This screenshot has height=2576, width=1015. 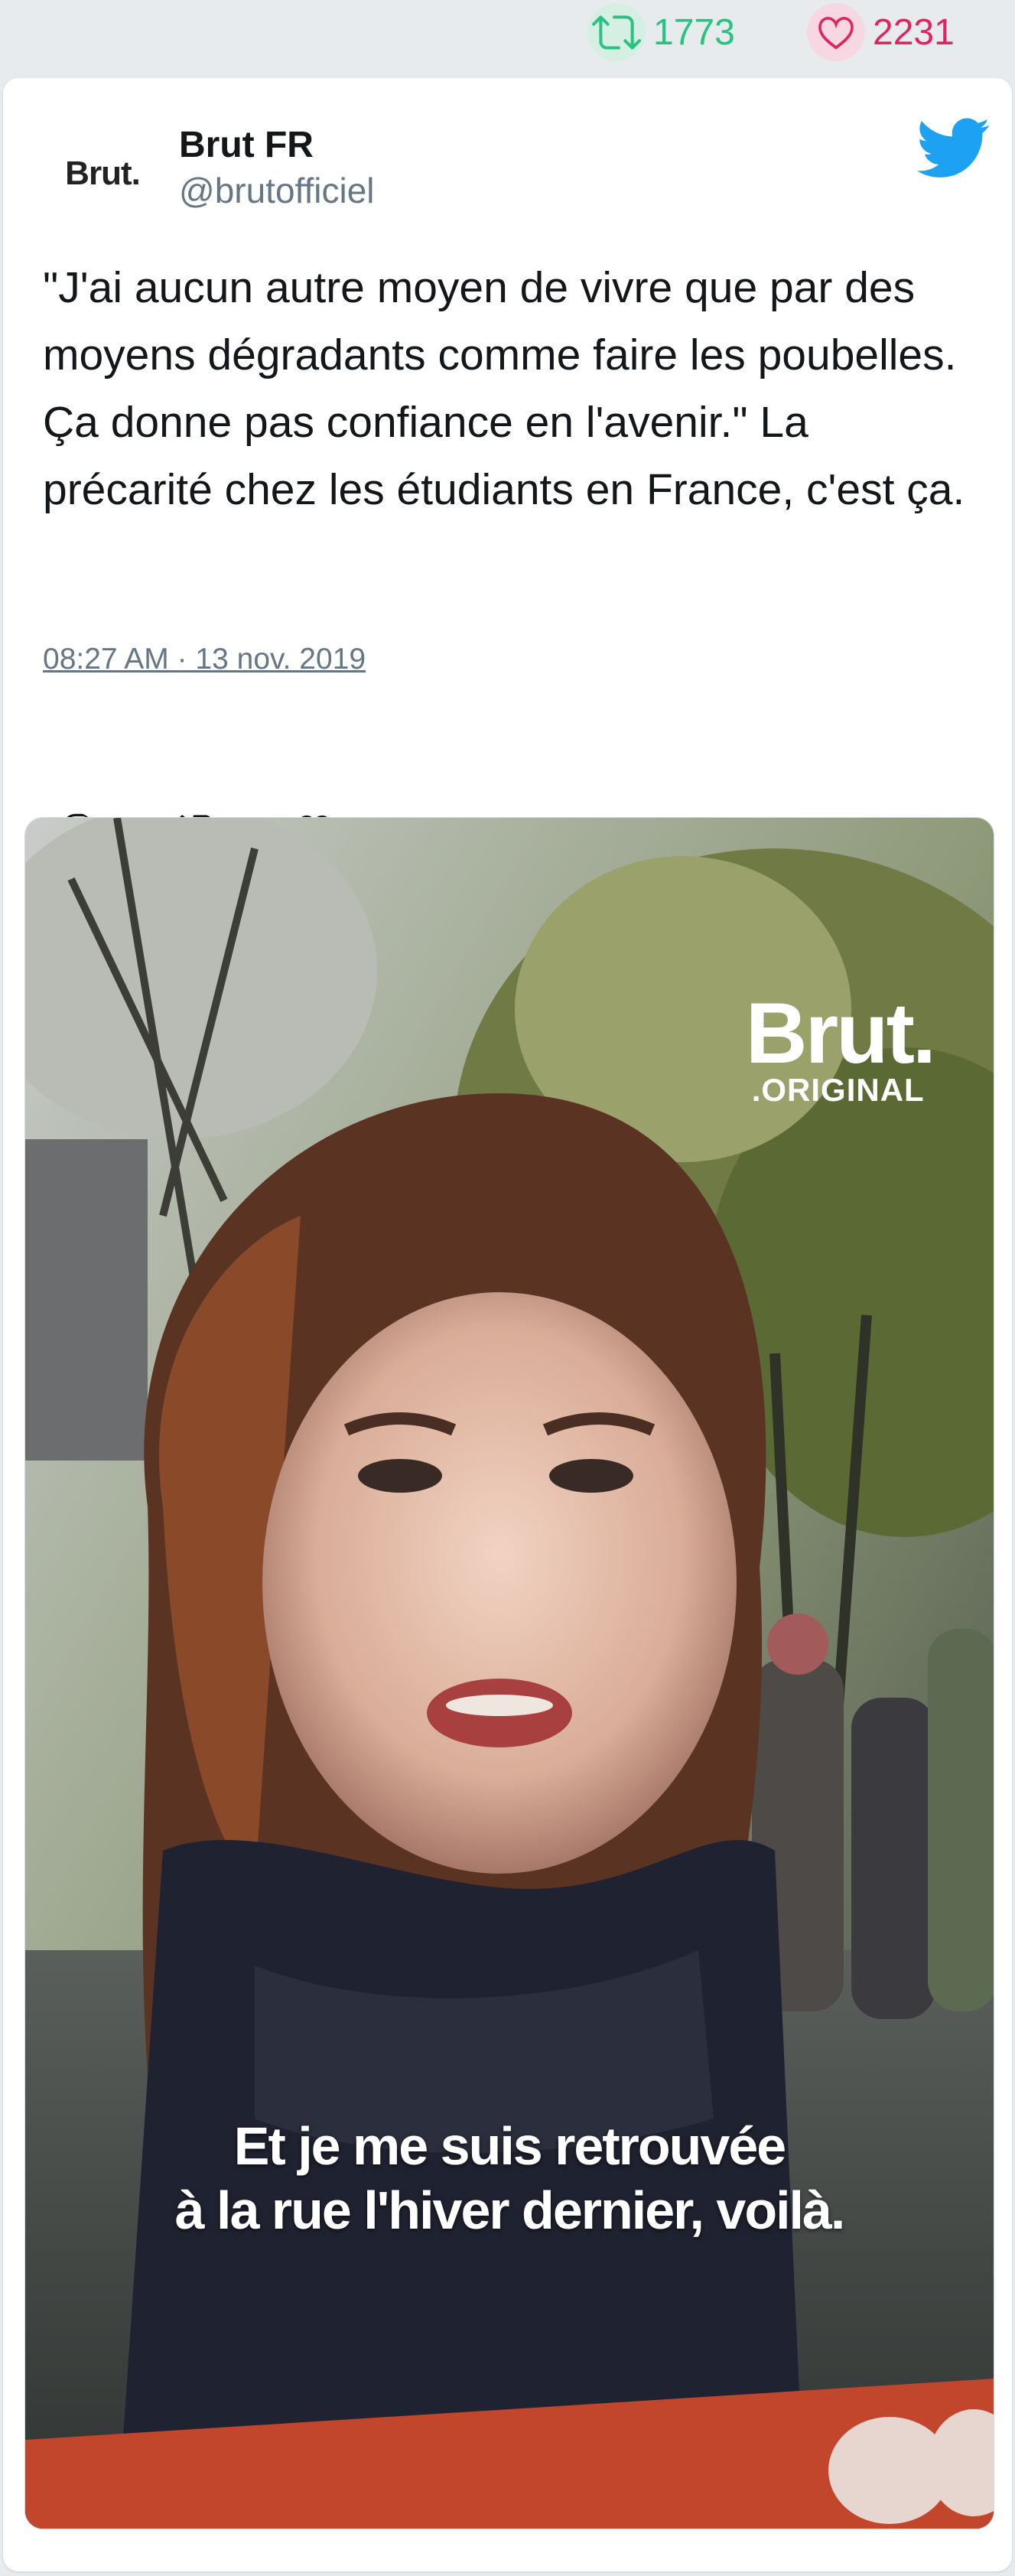 I want to click on watermark-sub: .ORIGINAL, so click(x=838, y=1090).